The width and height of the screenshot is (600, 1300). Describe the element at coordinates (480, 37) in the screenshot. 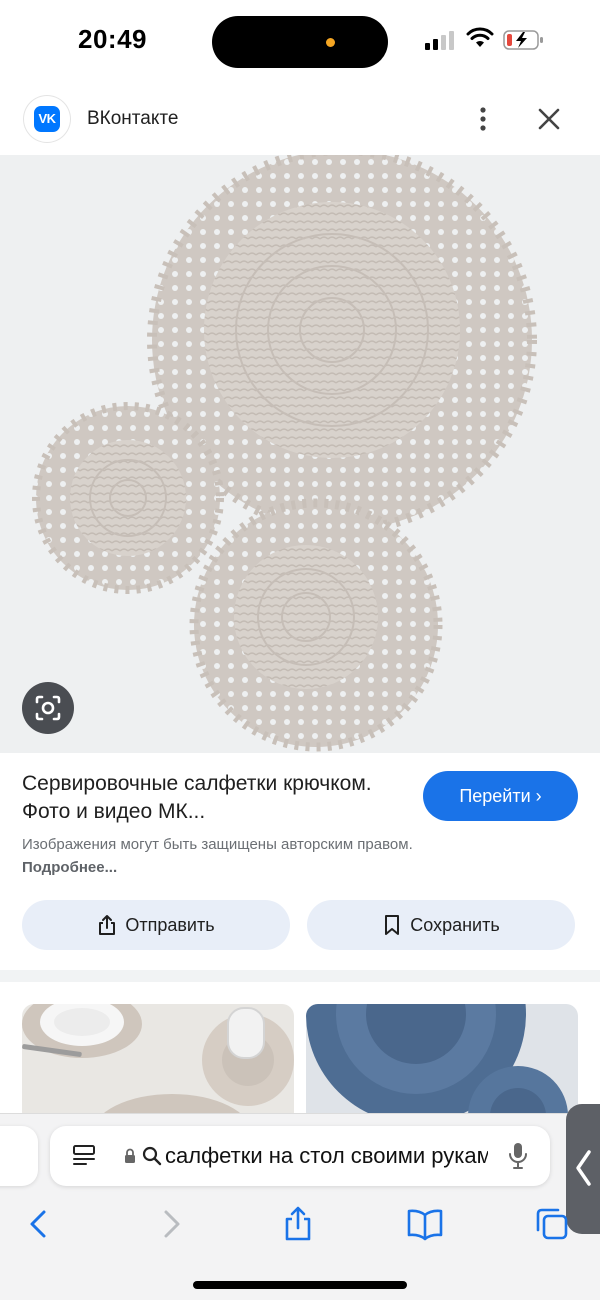

I see `wifi-icon` at that location.